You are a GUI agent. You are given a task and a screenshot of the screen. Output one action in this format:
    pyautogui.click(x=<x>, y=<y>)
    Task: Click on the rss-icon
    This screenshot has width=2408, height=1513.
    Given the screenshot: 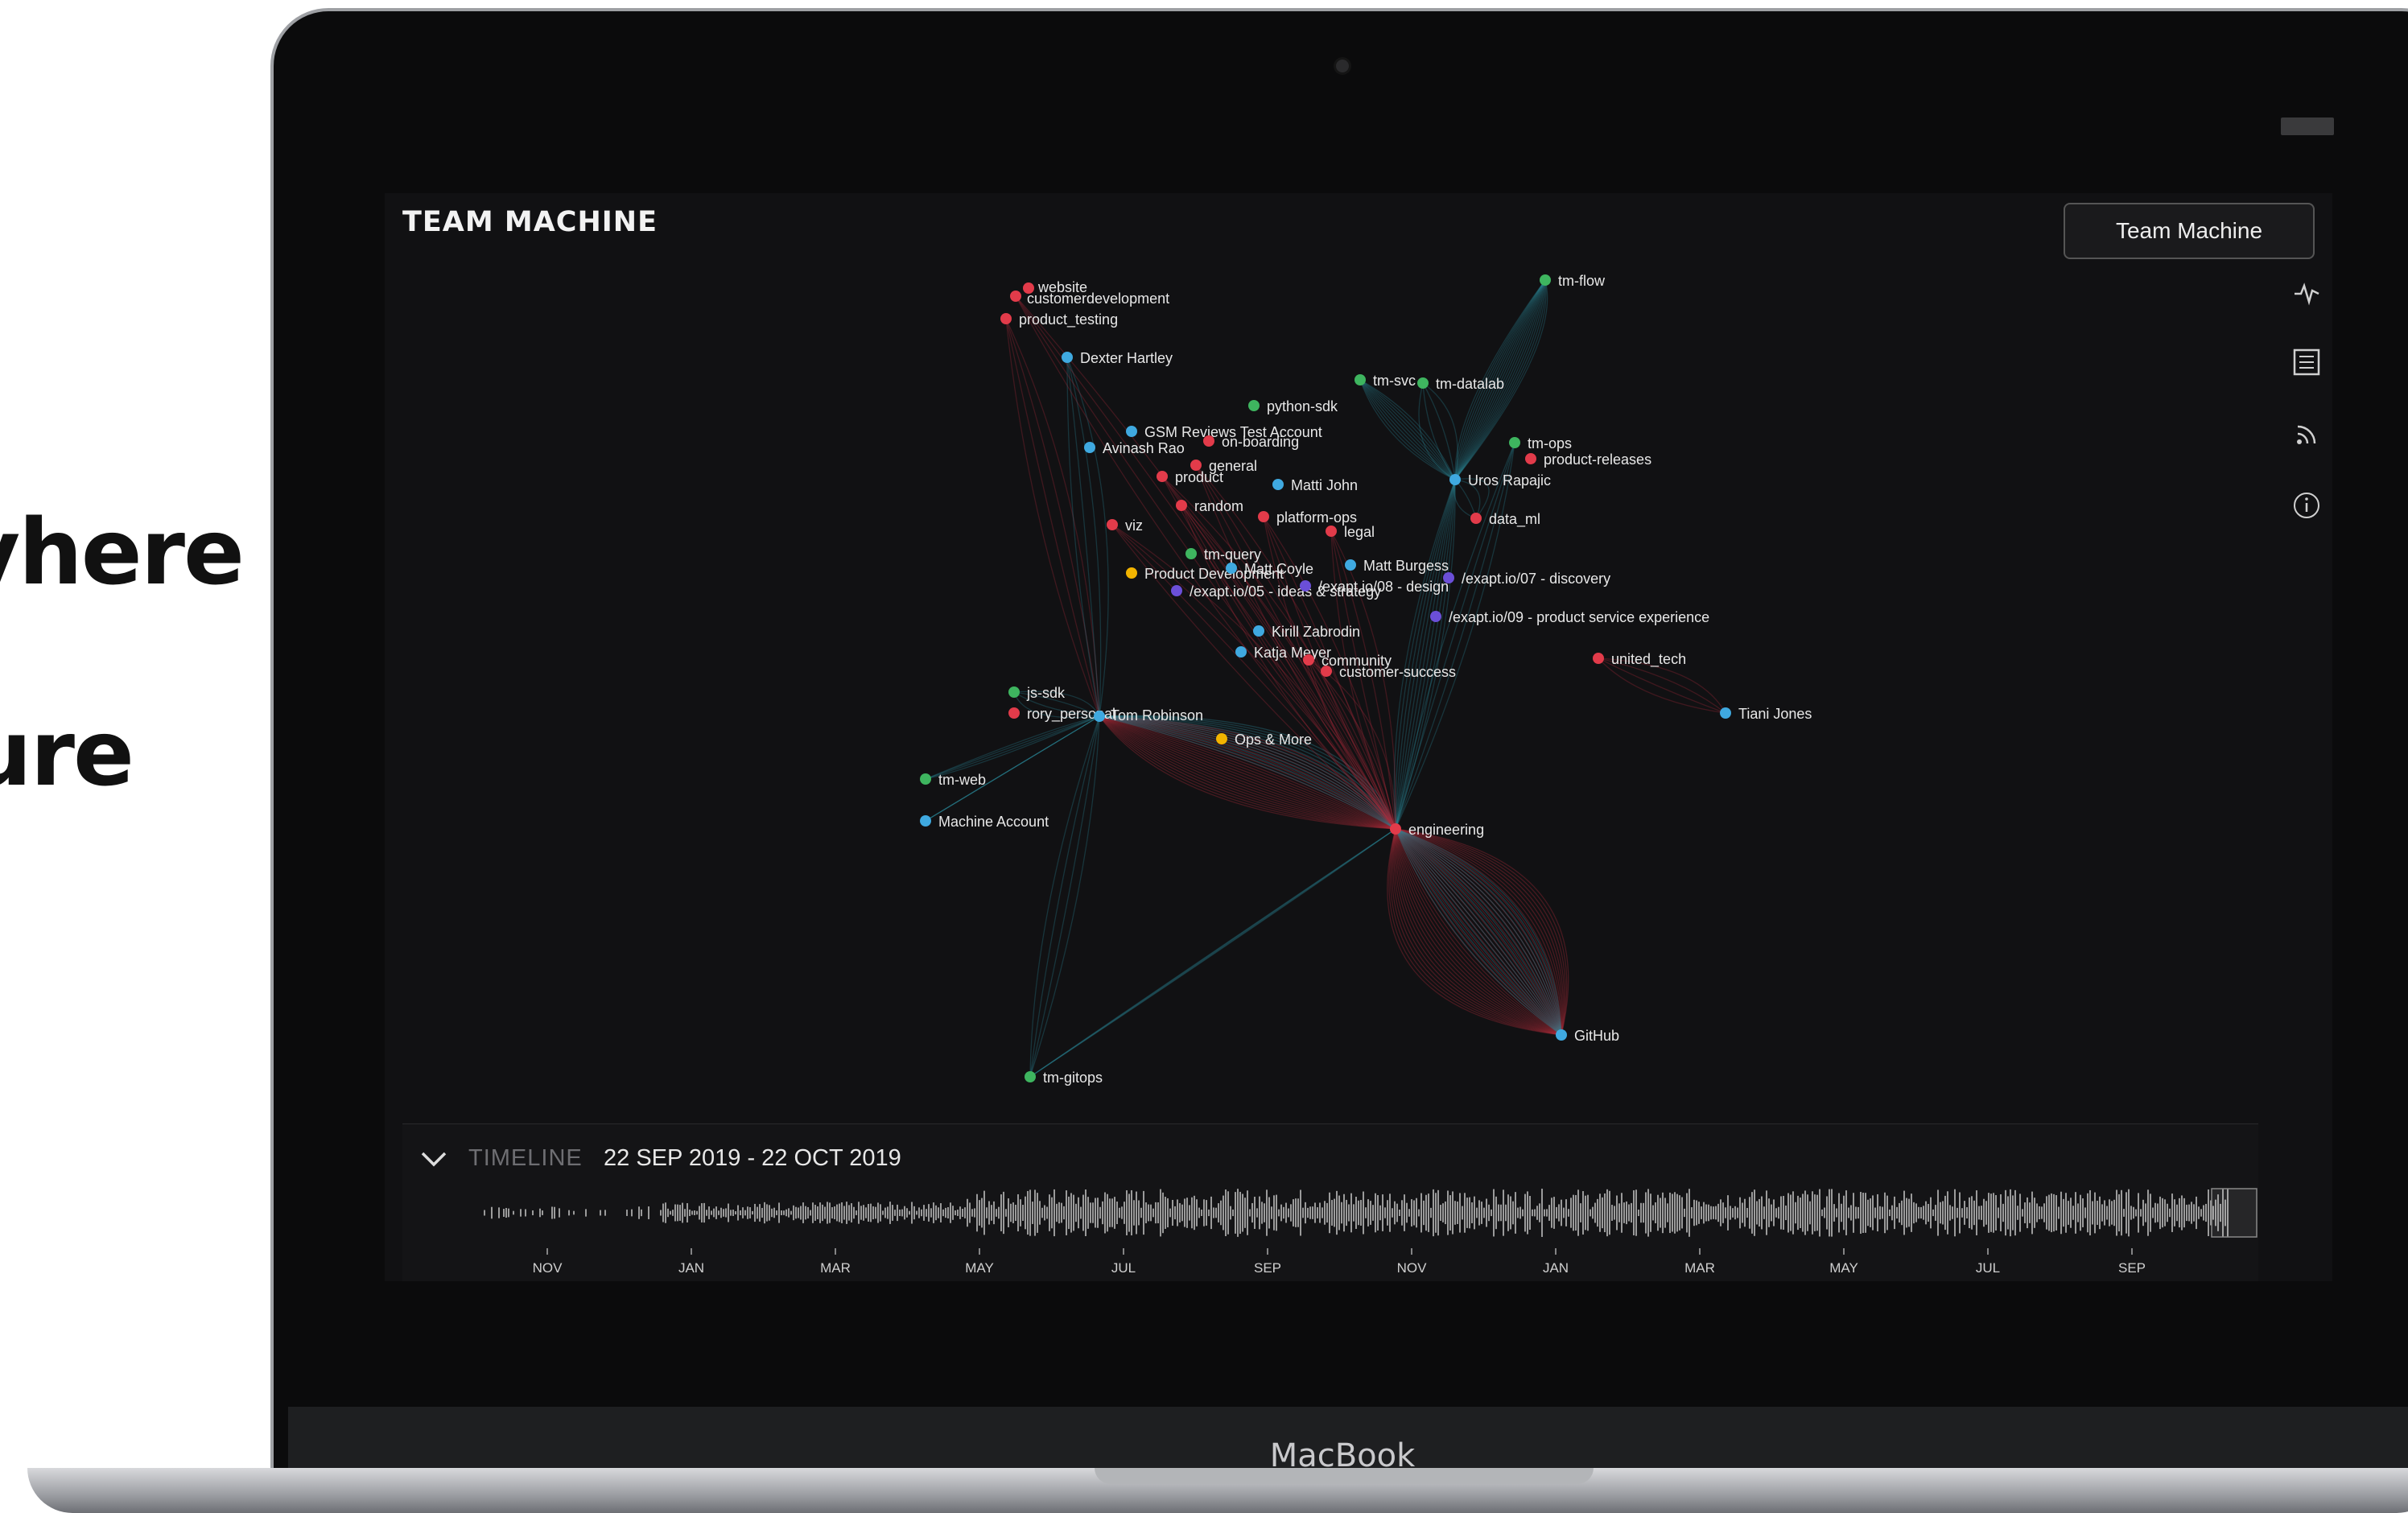 What is the action you would take?
    pyautogui.click(x=2306, y=434)
    